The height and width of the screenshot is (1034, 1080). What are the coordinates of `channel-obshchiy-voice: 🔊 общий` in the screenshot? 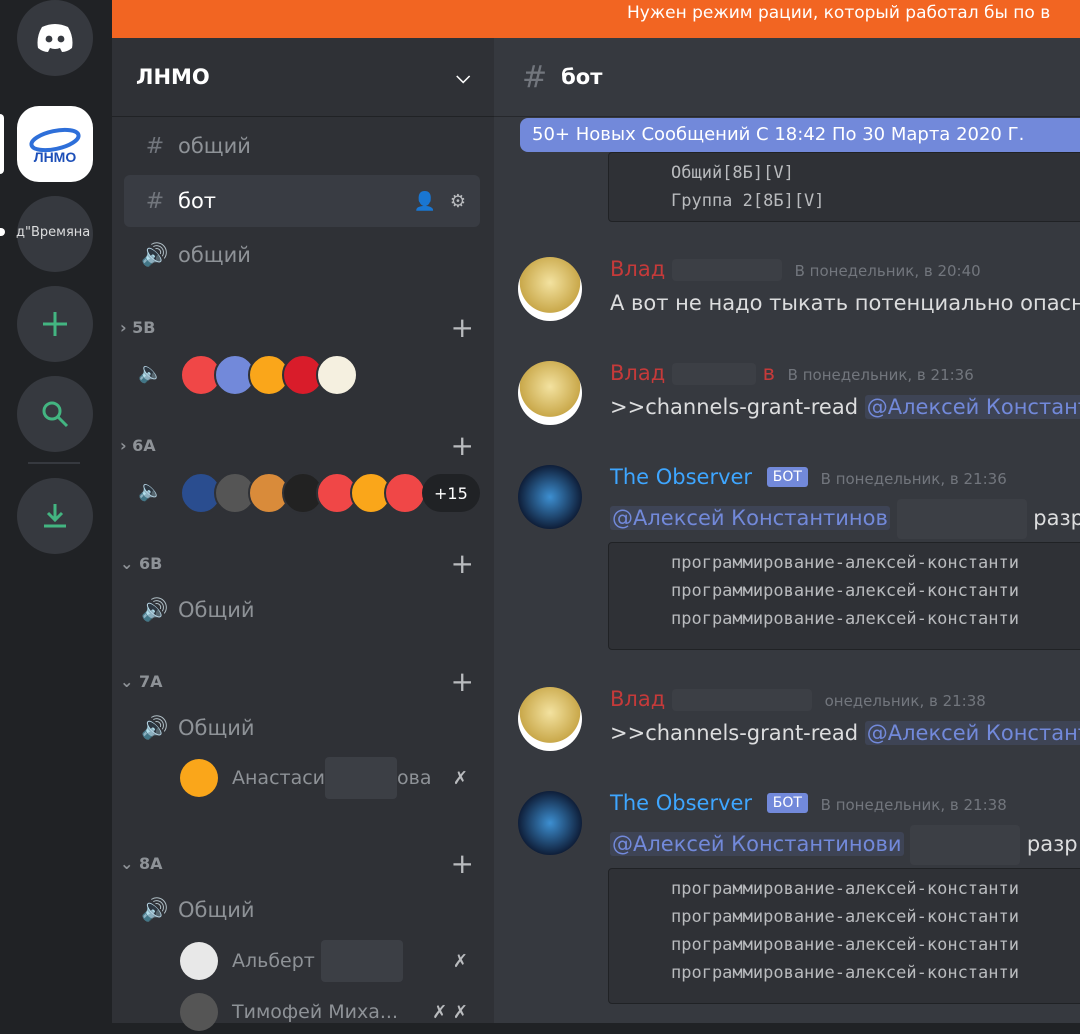 It's located at (302, 255).